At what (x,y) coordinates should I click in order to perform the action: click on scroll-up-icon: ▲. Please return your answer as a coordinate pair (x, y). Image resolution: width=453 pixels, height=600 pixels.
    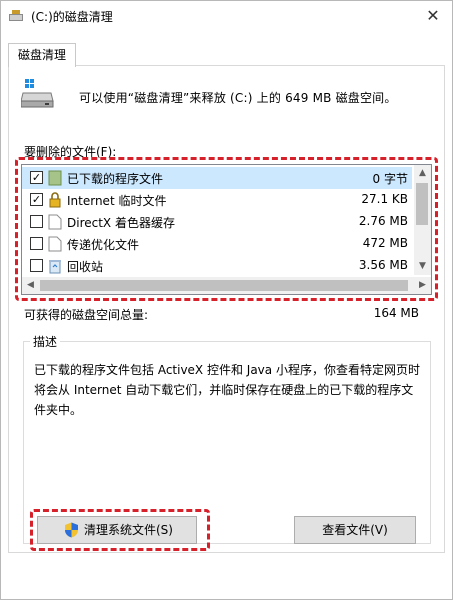
    Looking at the image, I should click on (422, 173).